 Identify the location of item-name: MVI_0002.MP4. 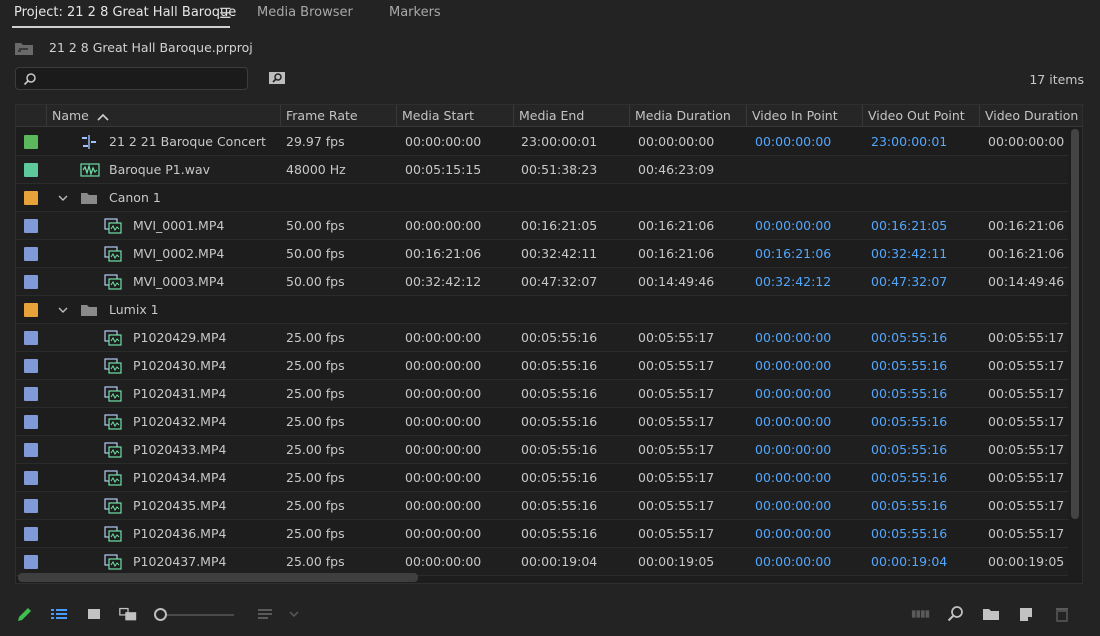
(178, 254).